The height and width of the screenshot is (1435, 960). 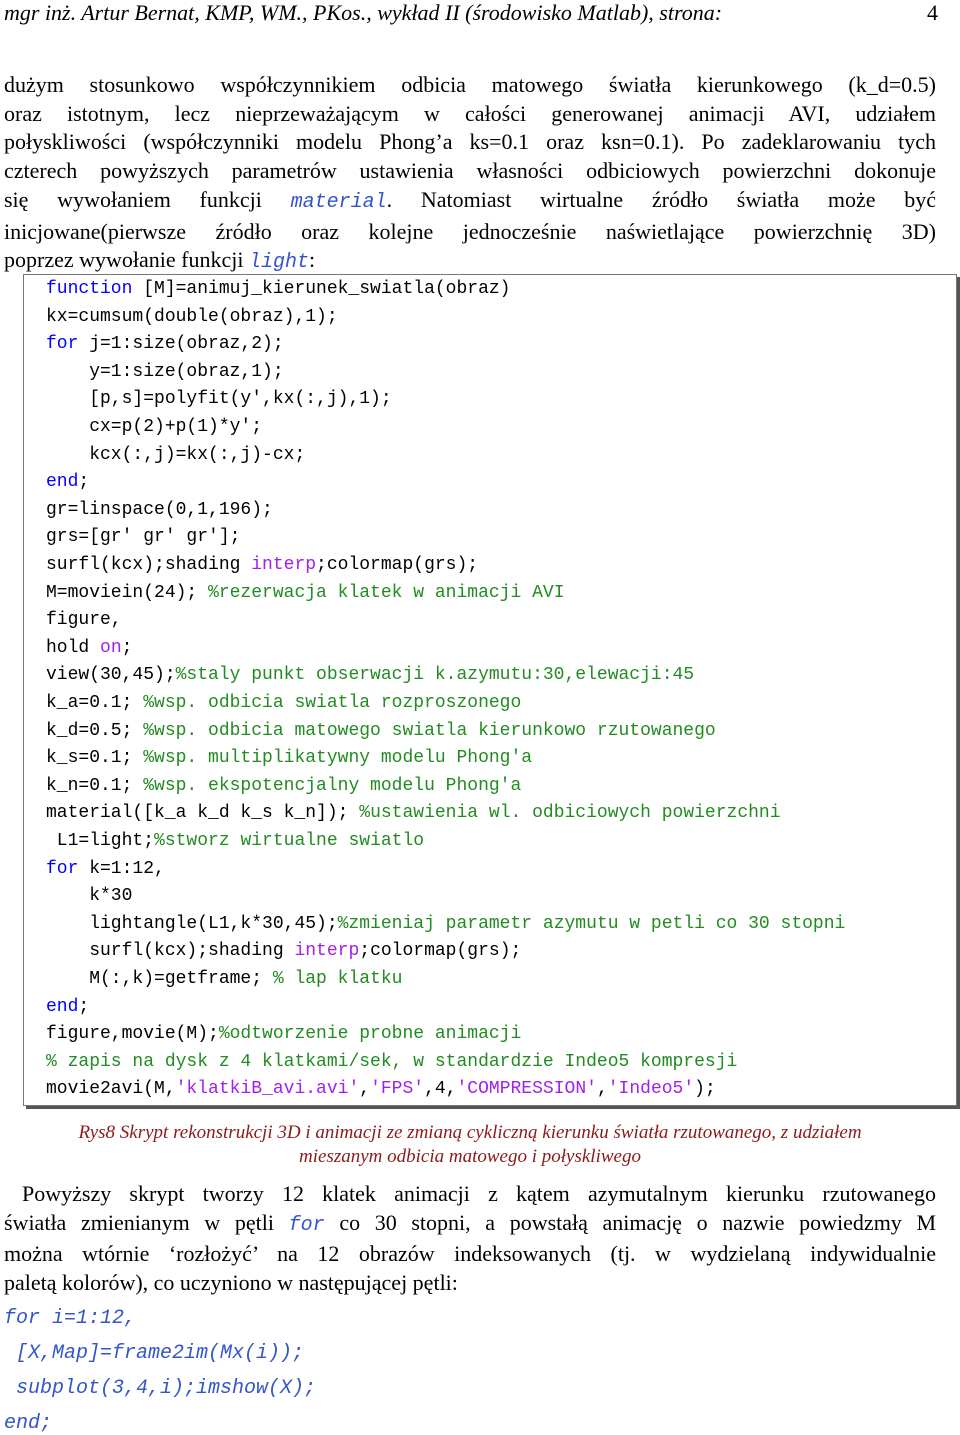 What do you see at coordinates (440, 1089) in the screenshot?
I see `code-text: ,4,` at bounding box center [440, 1089].